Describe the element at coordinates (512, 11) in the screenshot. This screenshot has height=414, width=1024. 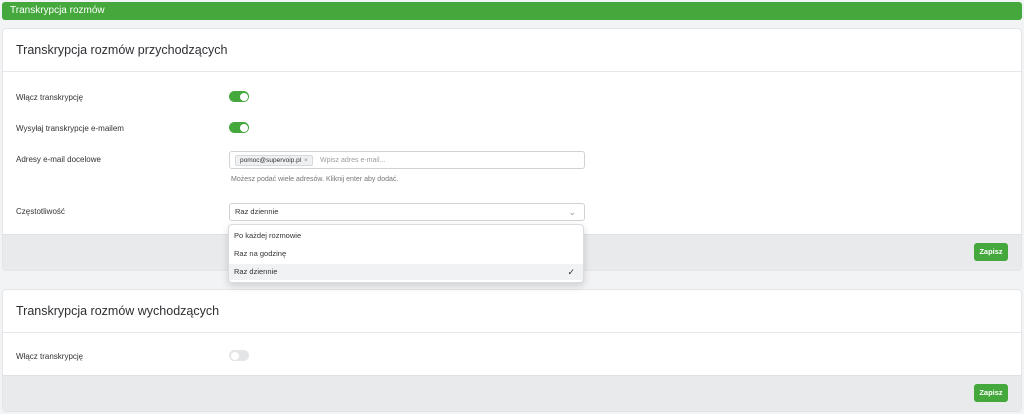
I see `page-header-bar: Transkrypcja rozmów` at that location.